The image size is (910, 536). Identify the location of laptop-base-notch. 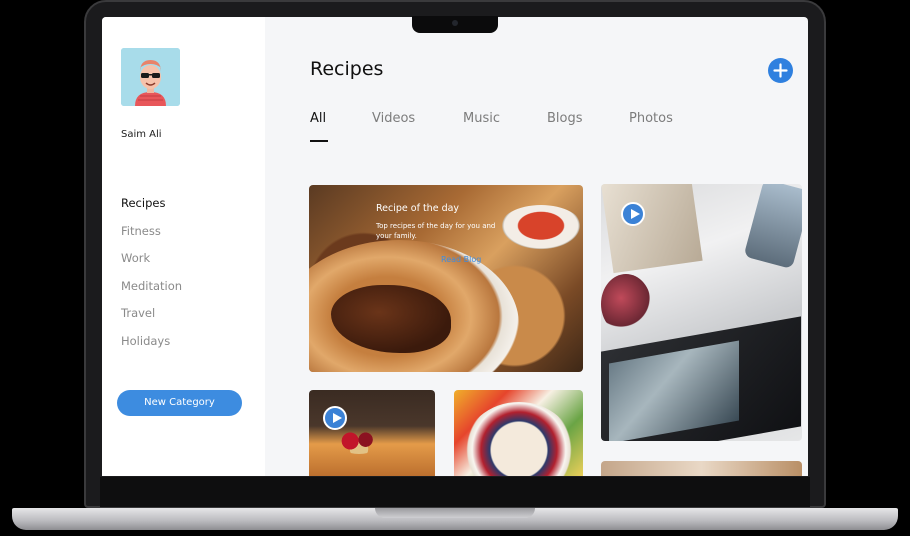
(455, 513).